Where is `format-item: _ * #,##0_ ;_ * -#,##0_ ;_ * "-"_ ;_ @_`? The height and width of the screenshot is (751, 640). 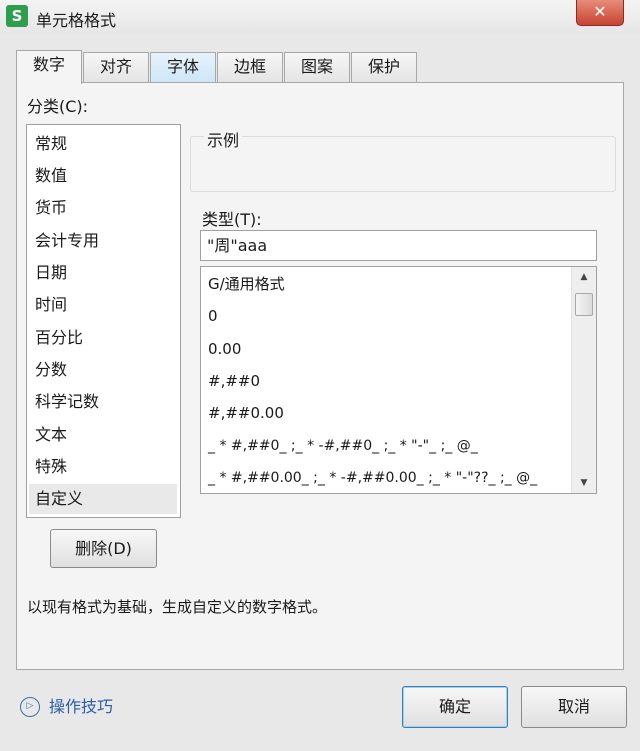
format-item: _ * #,##0_ ;_ * -#,##0_ ;_ * "-"_ ;_ @_ is located at coordinates (343, 446).